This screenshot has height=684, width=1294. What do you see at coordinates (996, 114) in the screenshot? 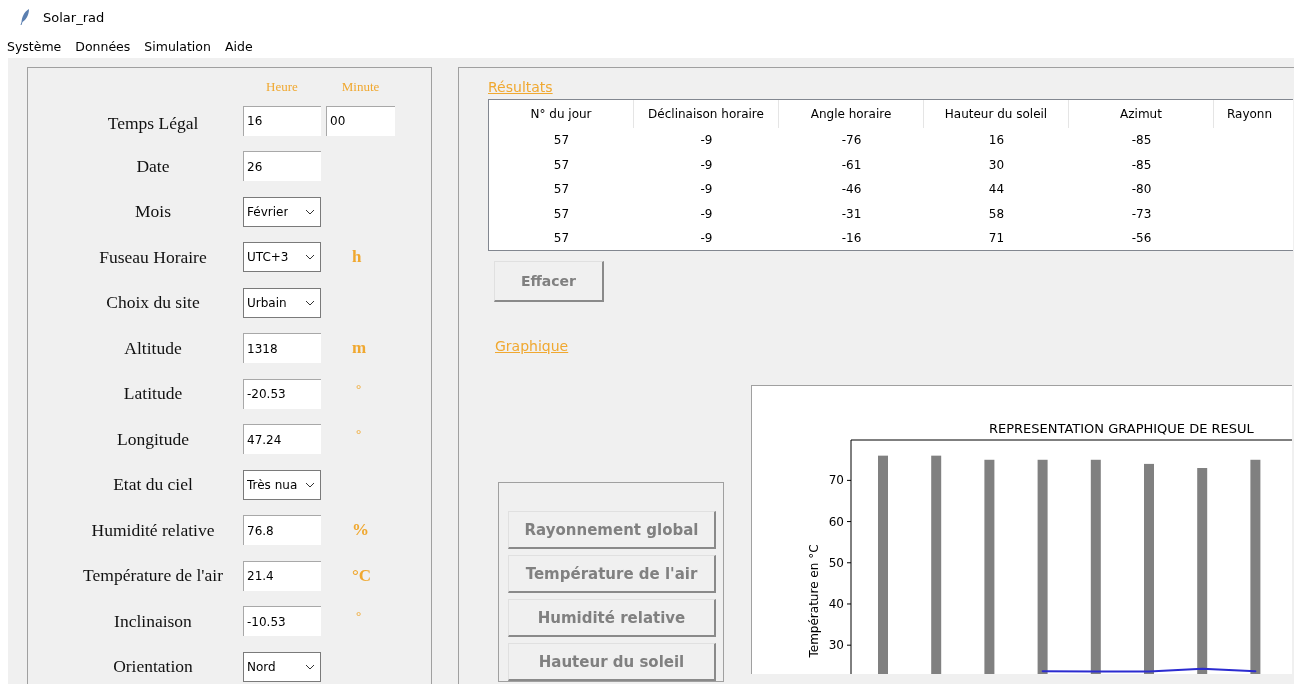
I see `column-header: Hauteur du soleil` at bounding box center [996, 114].